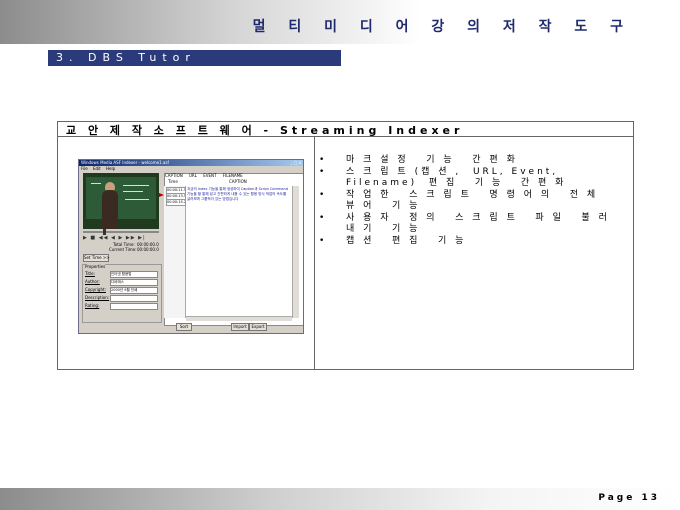 This screenshot has width=680, height=510. I want to click on time-column-header: Time, so click(173, 181).